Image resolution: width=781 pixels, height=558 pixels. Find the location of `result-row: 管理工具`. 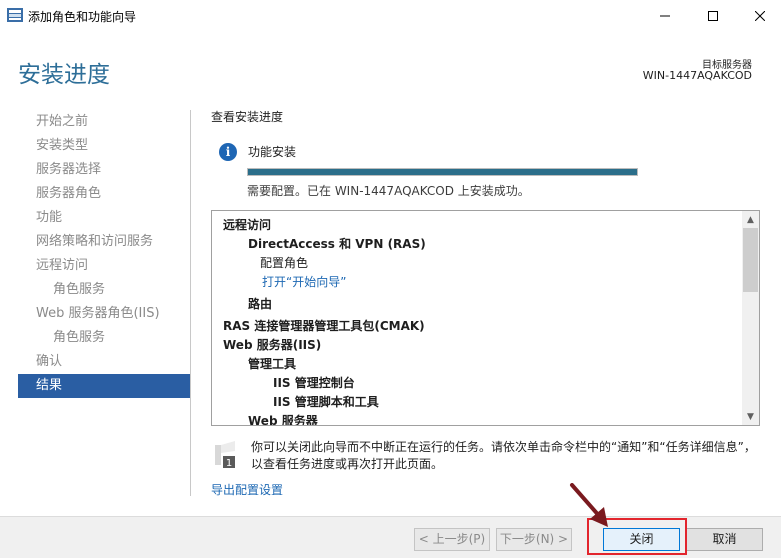

result-row: 管理工具 is located at coordinates (272, 364).